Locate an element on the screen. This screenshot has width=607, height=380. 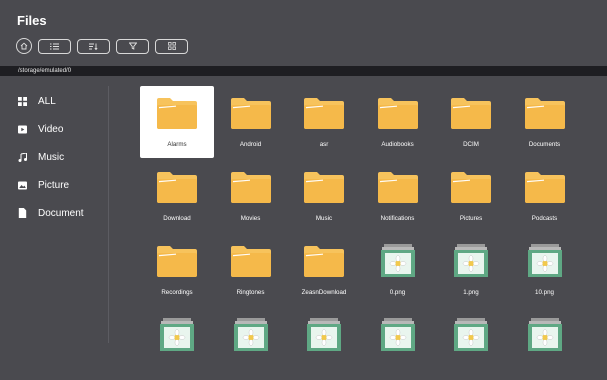
grid-view-button is located at coordinates (171, 46).